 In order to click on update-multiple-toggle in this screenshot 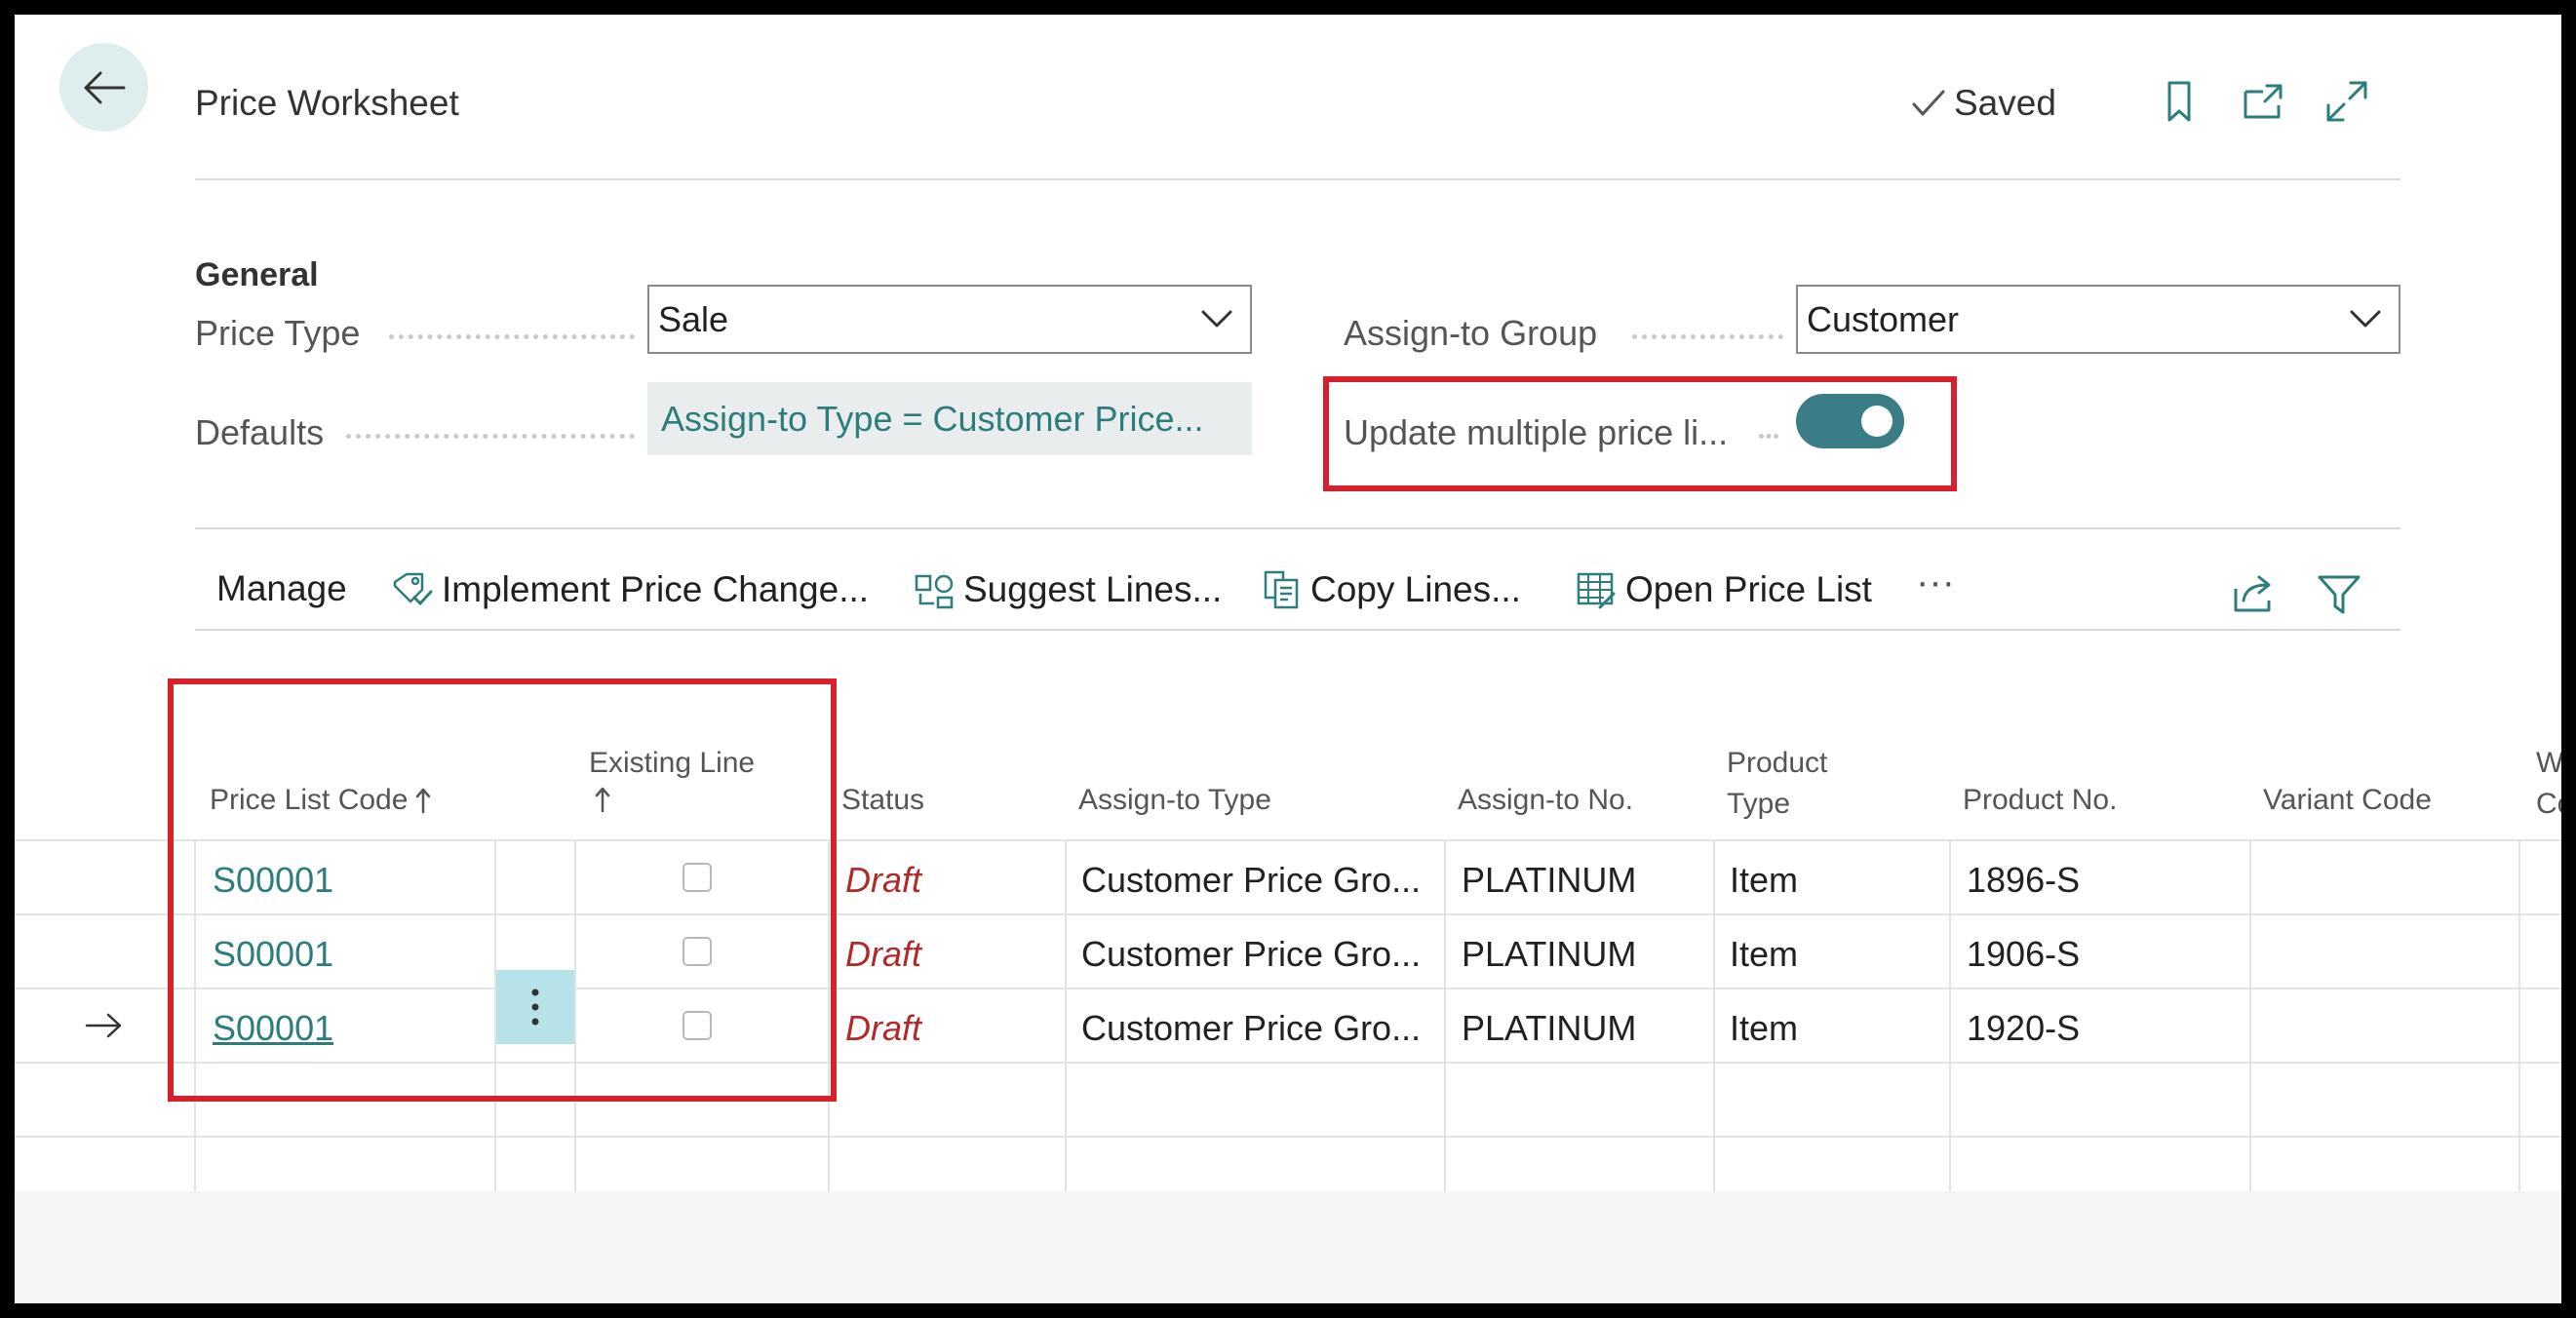, I will do `click(1850, 421)`.